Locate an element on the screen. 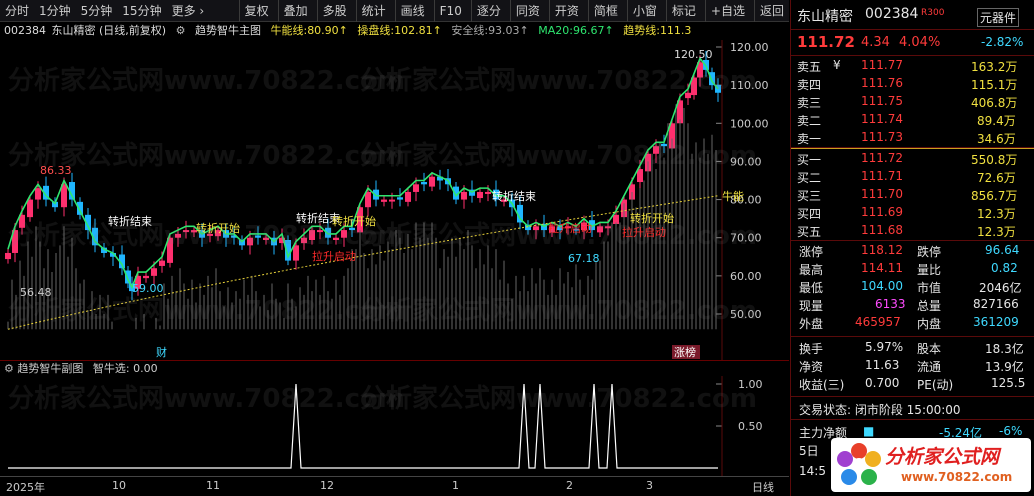 The height and width of the screenshot is (496, 1034). flower-logo-icon is located at coordinates (859, 464).